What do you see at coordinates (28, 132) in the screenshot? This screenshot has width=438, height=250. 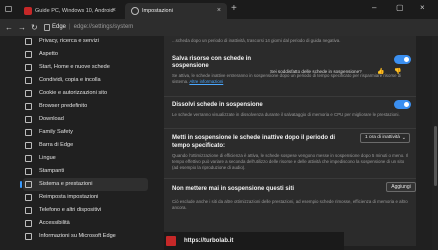 I see `family-icon` at bounding box center [28, 132].